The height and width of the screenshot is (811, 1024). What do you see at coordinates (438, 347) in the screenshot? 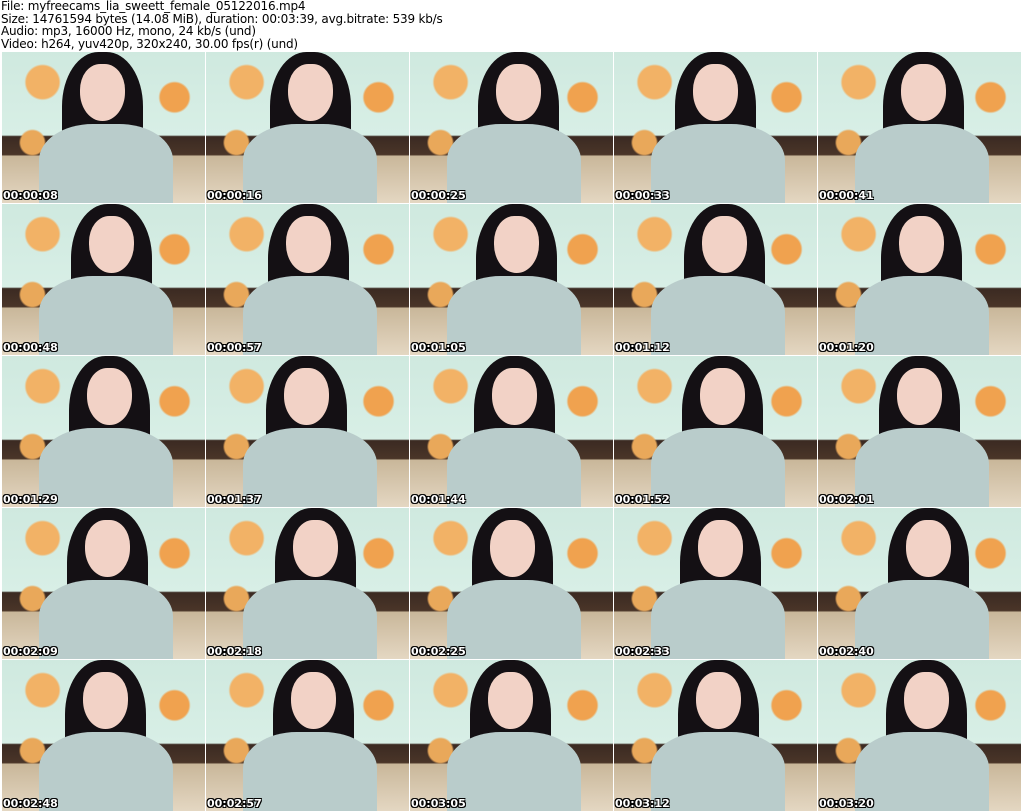
I see `thumbnail-timestamp: 00:01:05` at bounding box center [438, 347].